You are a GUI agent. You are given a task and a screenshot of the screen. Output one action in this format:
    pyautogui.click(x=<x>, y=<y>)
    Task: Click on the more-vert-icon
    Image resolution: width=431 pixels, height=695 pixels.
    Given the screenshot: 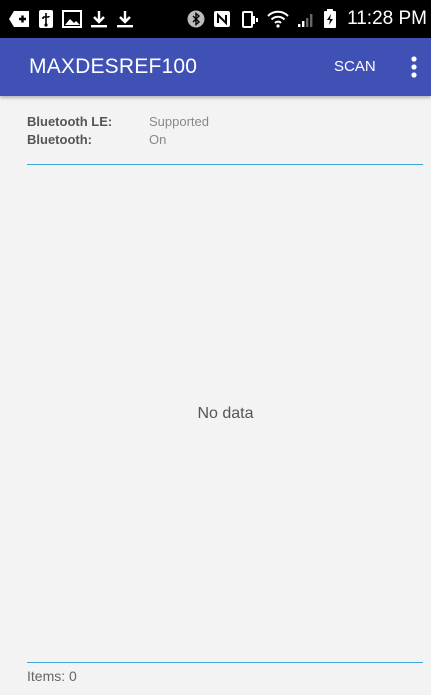 What is the action you would take?
    pyautogui.click(x=414, y=67)
    